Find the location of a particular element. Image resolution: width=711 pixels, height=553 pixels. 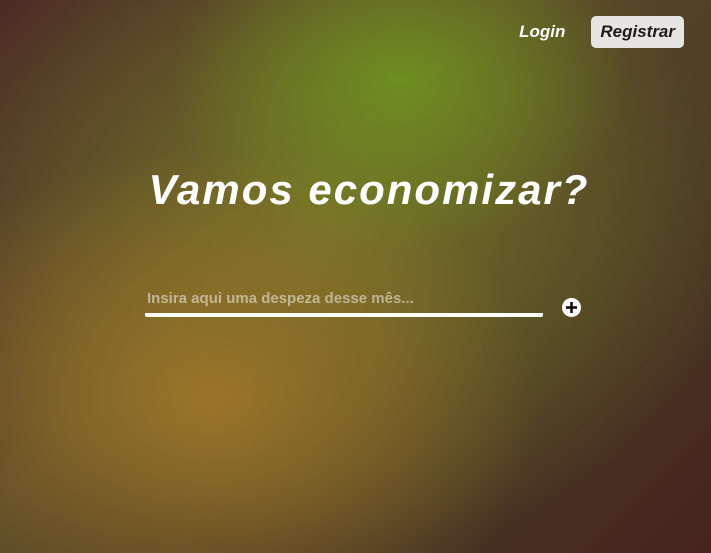

plus-circle-icon is located at coordinates (571, 307).